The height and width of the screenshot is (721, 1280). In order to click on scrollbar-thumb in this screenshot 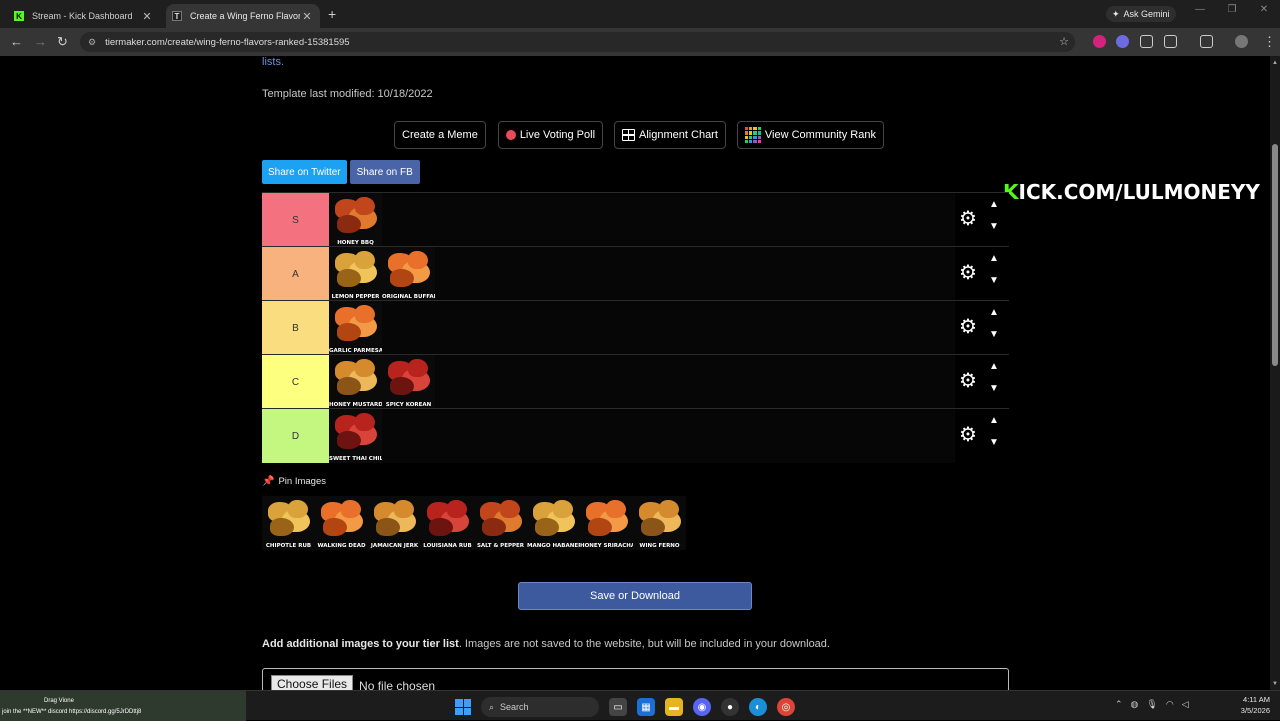, I will do `click(1275, 255)`.